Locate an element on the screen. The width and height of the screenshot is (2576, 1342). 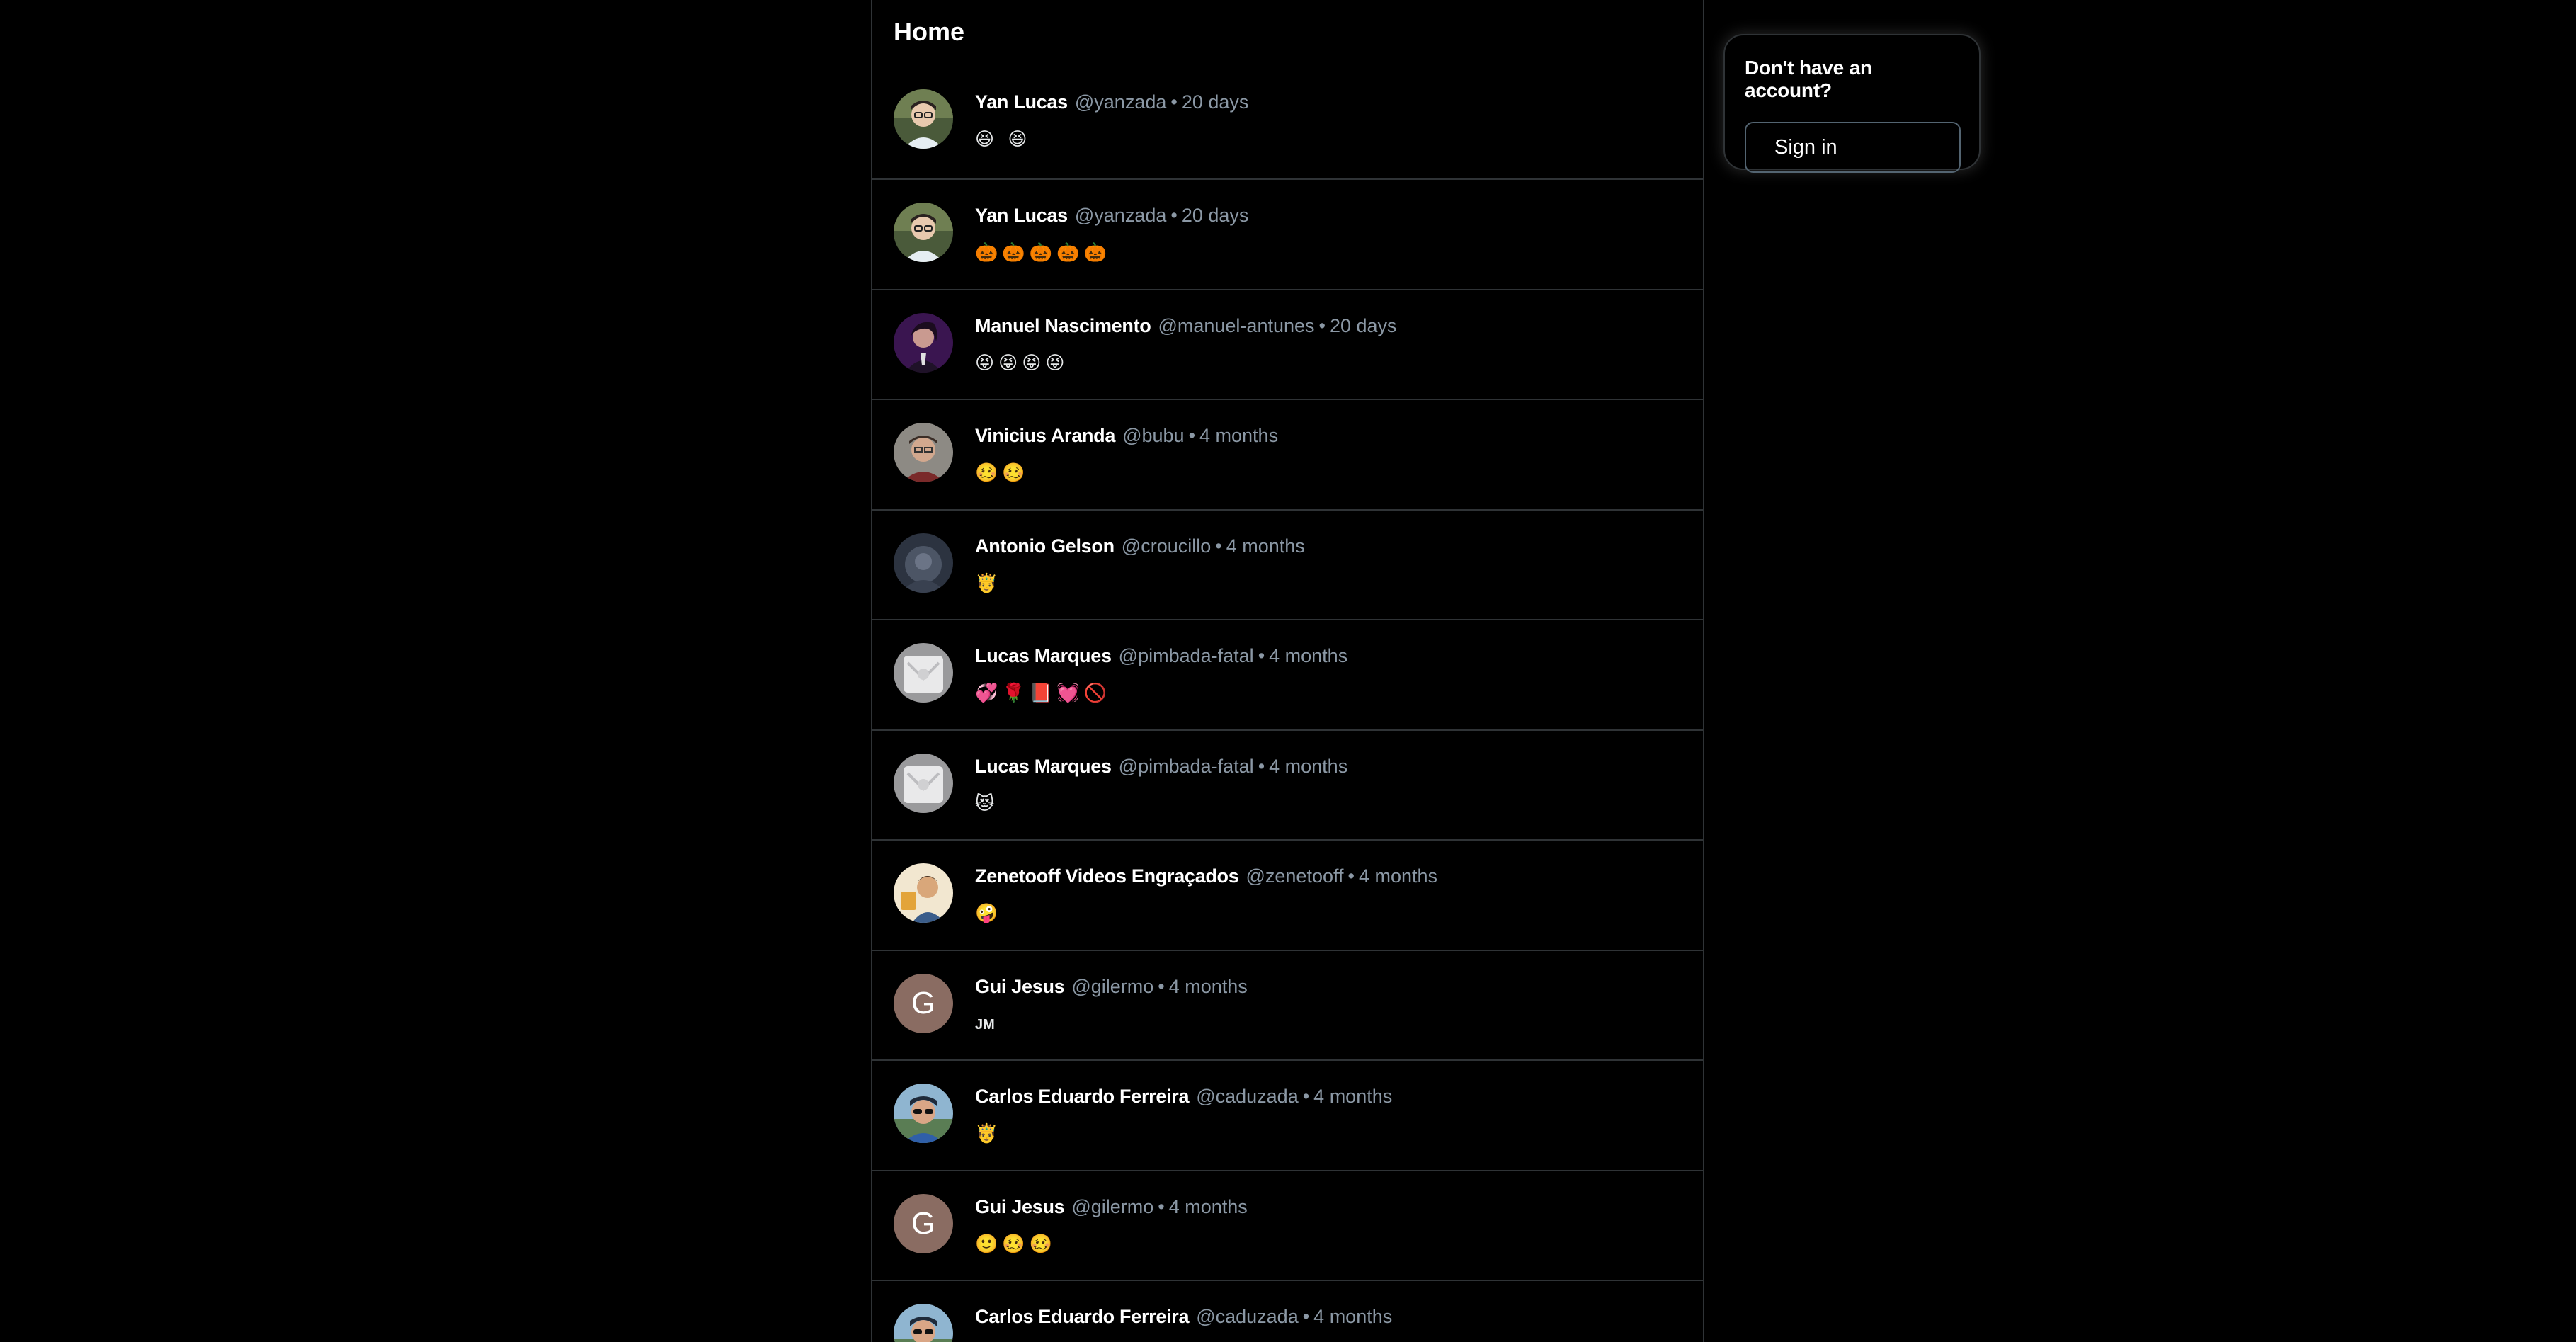
feed-post: G Gui Jesus @gilermo • 4 months JM is located at coordinates (1287, 1006).